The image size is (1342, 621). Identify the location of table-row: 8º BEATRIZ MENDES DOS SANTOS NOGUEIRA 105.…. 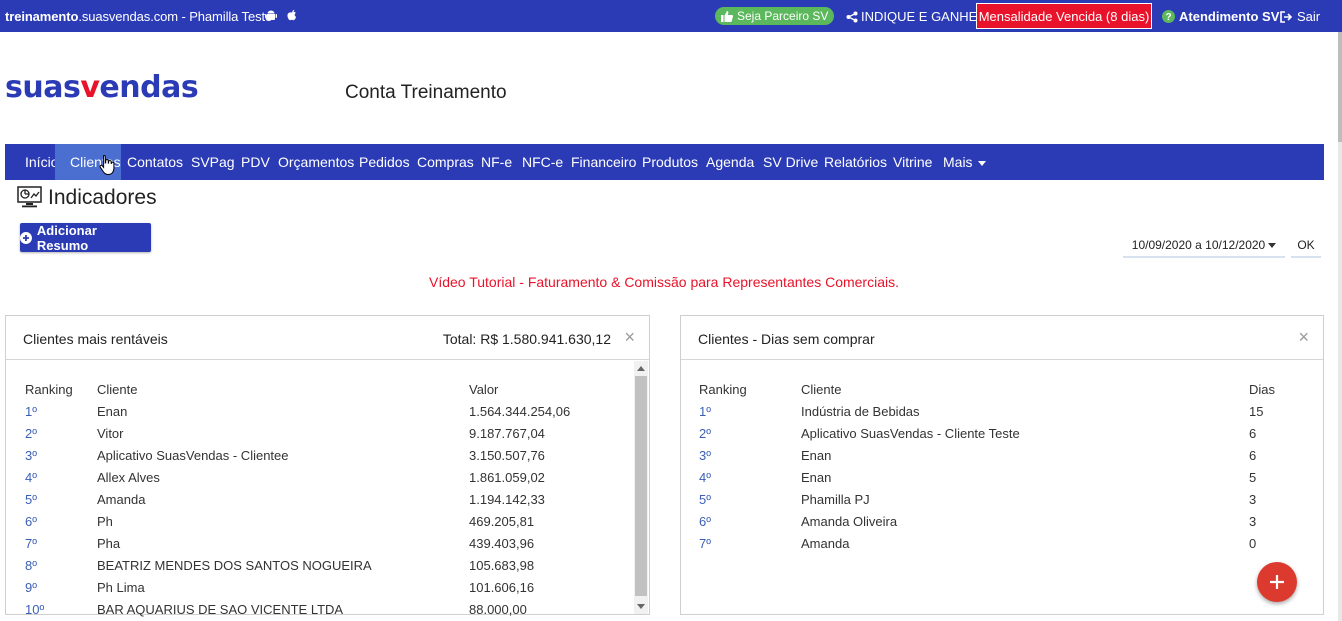
(327, 566).